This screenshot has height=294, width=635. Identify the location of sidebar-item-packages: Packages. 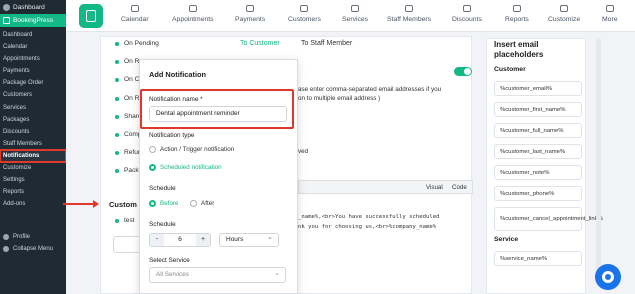
(33, 120).